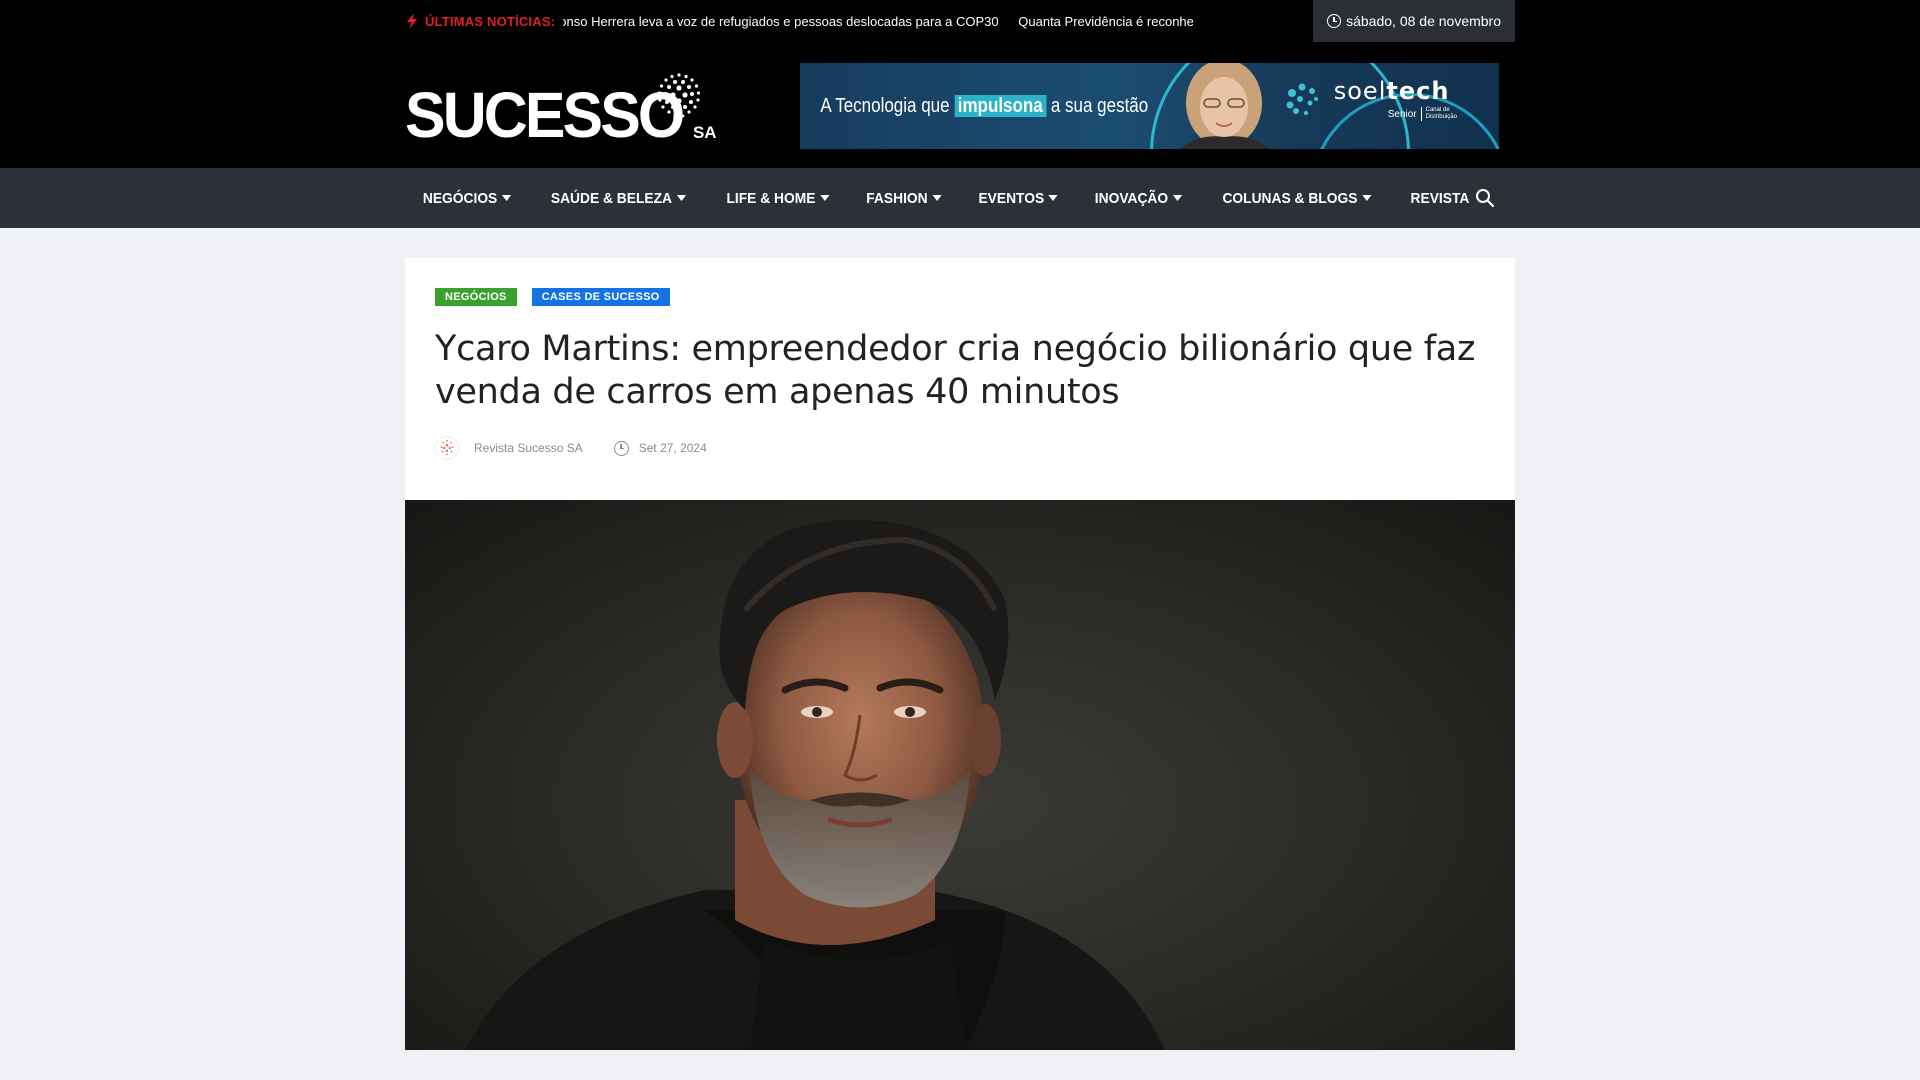  What do you see at coordinates (1225, 106) in the screenshot?
I see `banner-woman-image` at bounding box center [1225, 106].